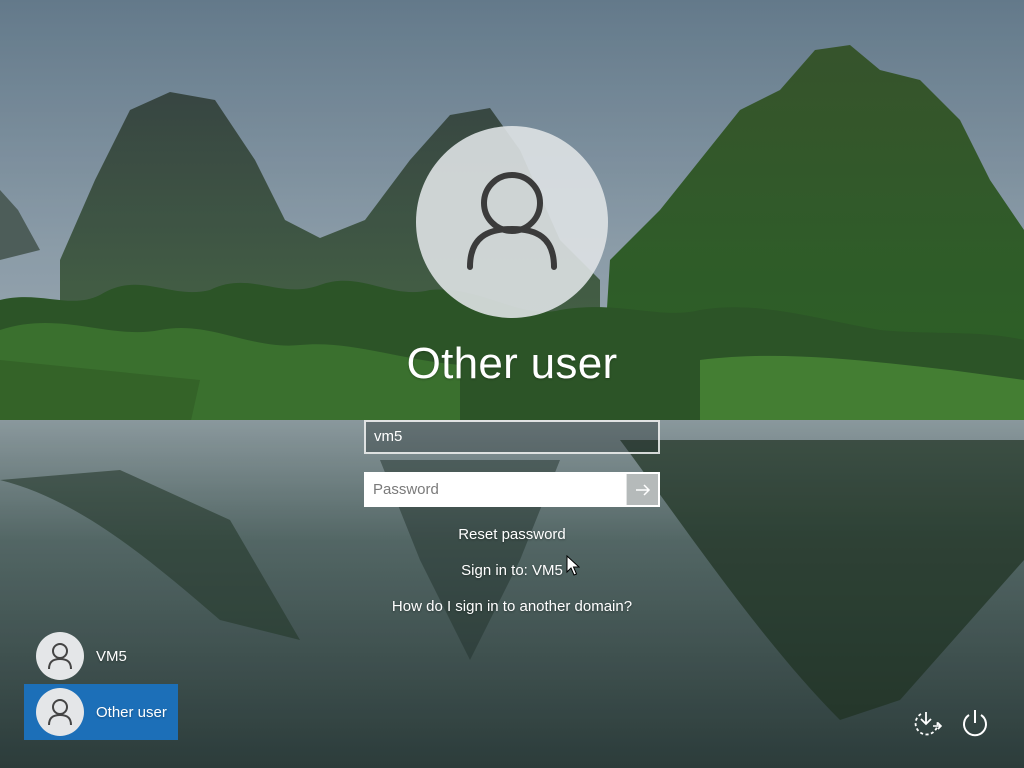  I want to click on power-icon, so click(975, 723).